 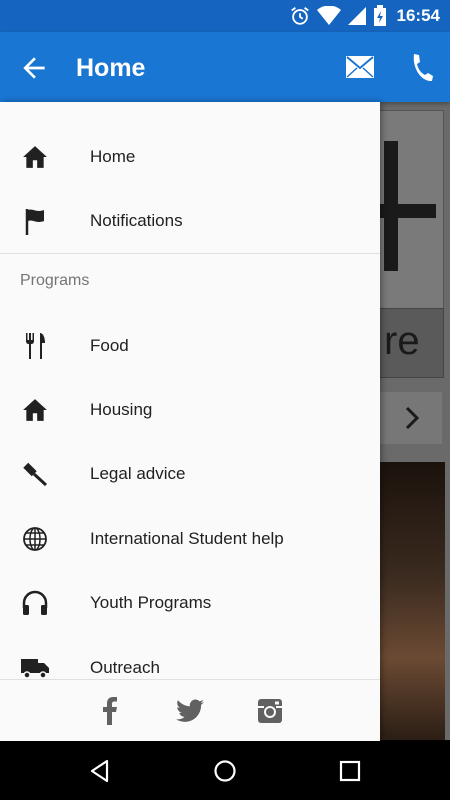 I want to click on recents-square-icon, so click(x=350, y=771).